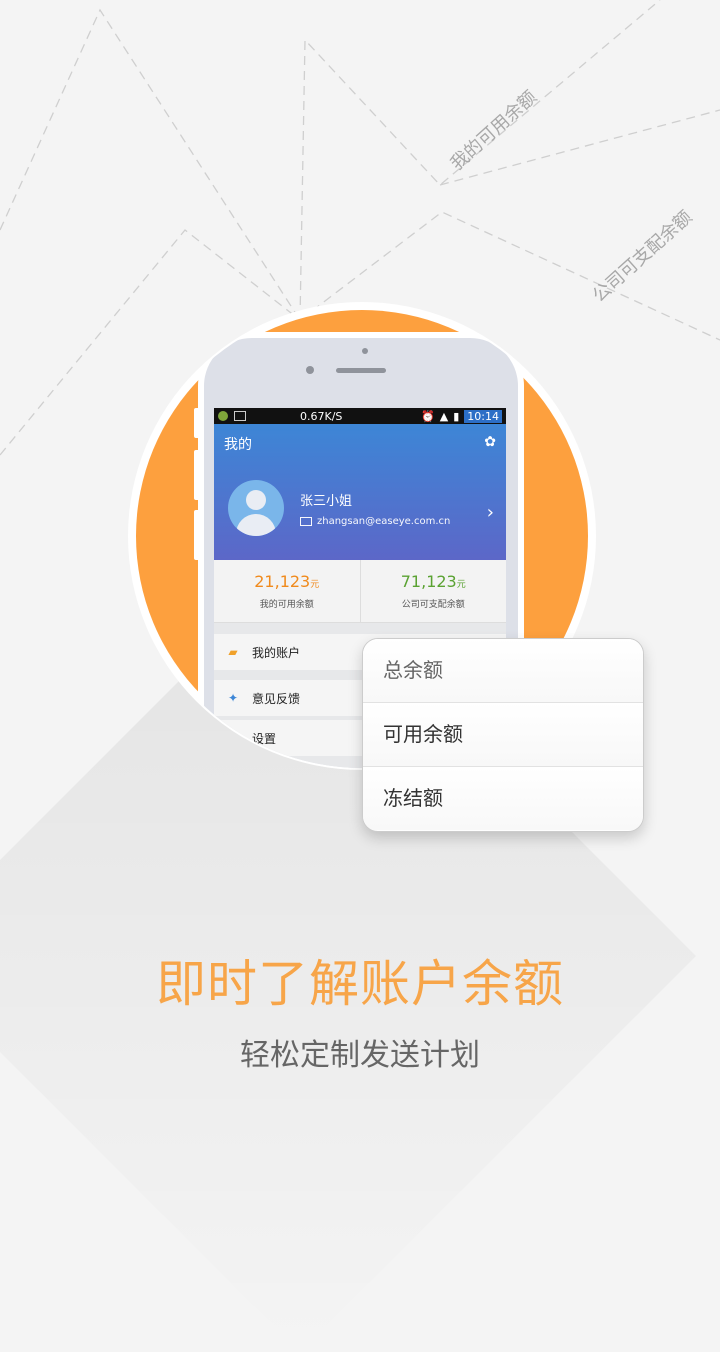 The height and width of the screenshot is (1352, 720). Describe the element at coordinates (286, 605) in the screenshot. I see `balance-available-label: 我的可用余额` at that location.